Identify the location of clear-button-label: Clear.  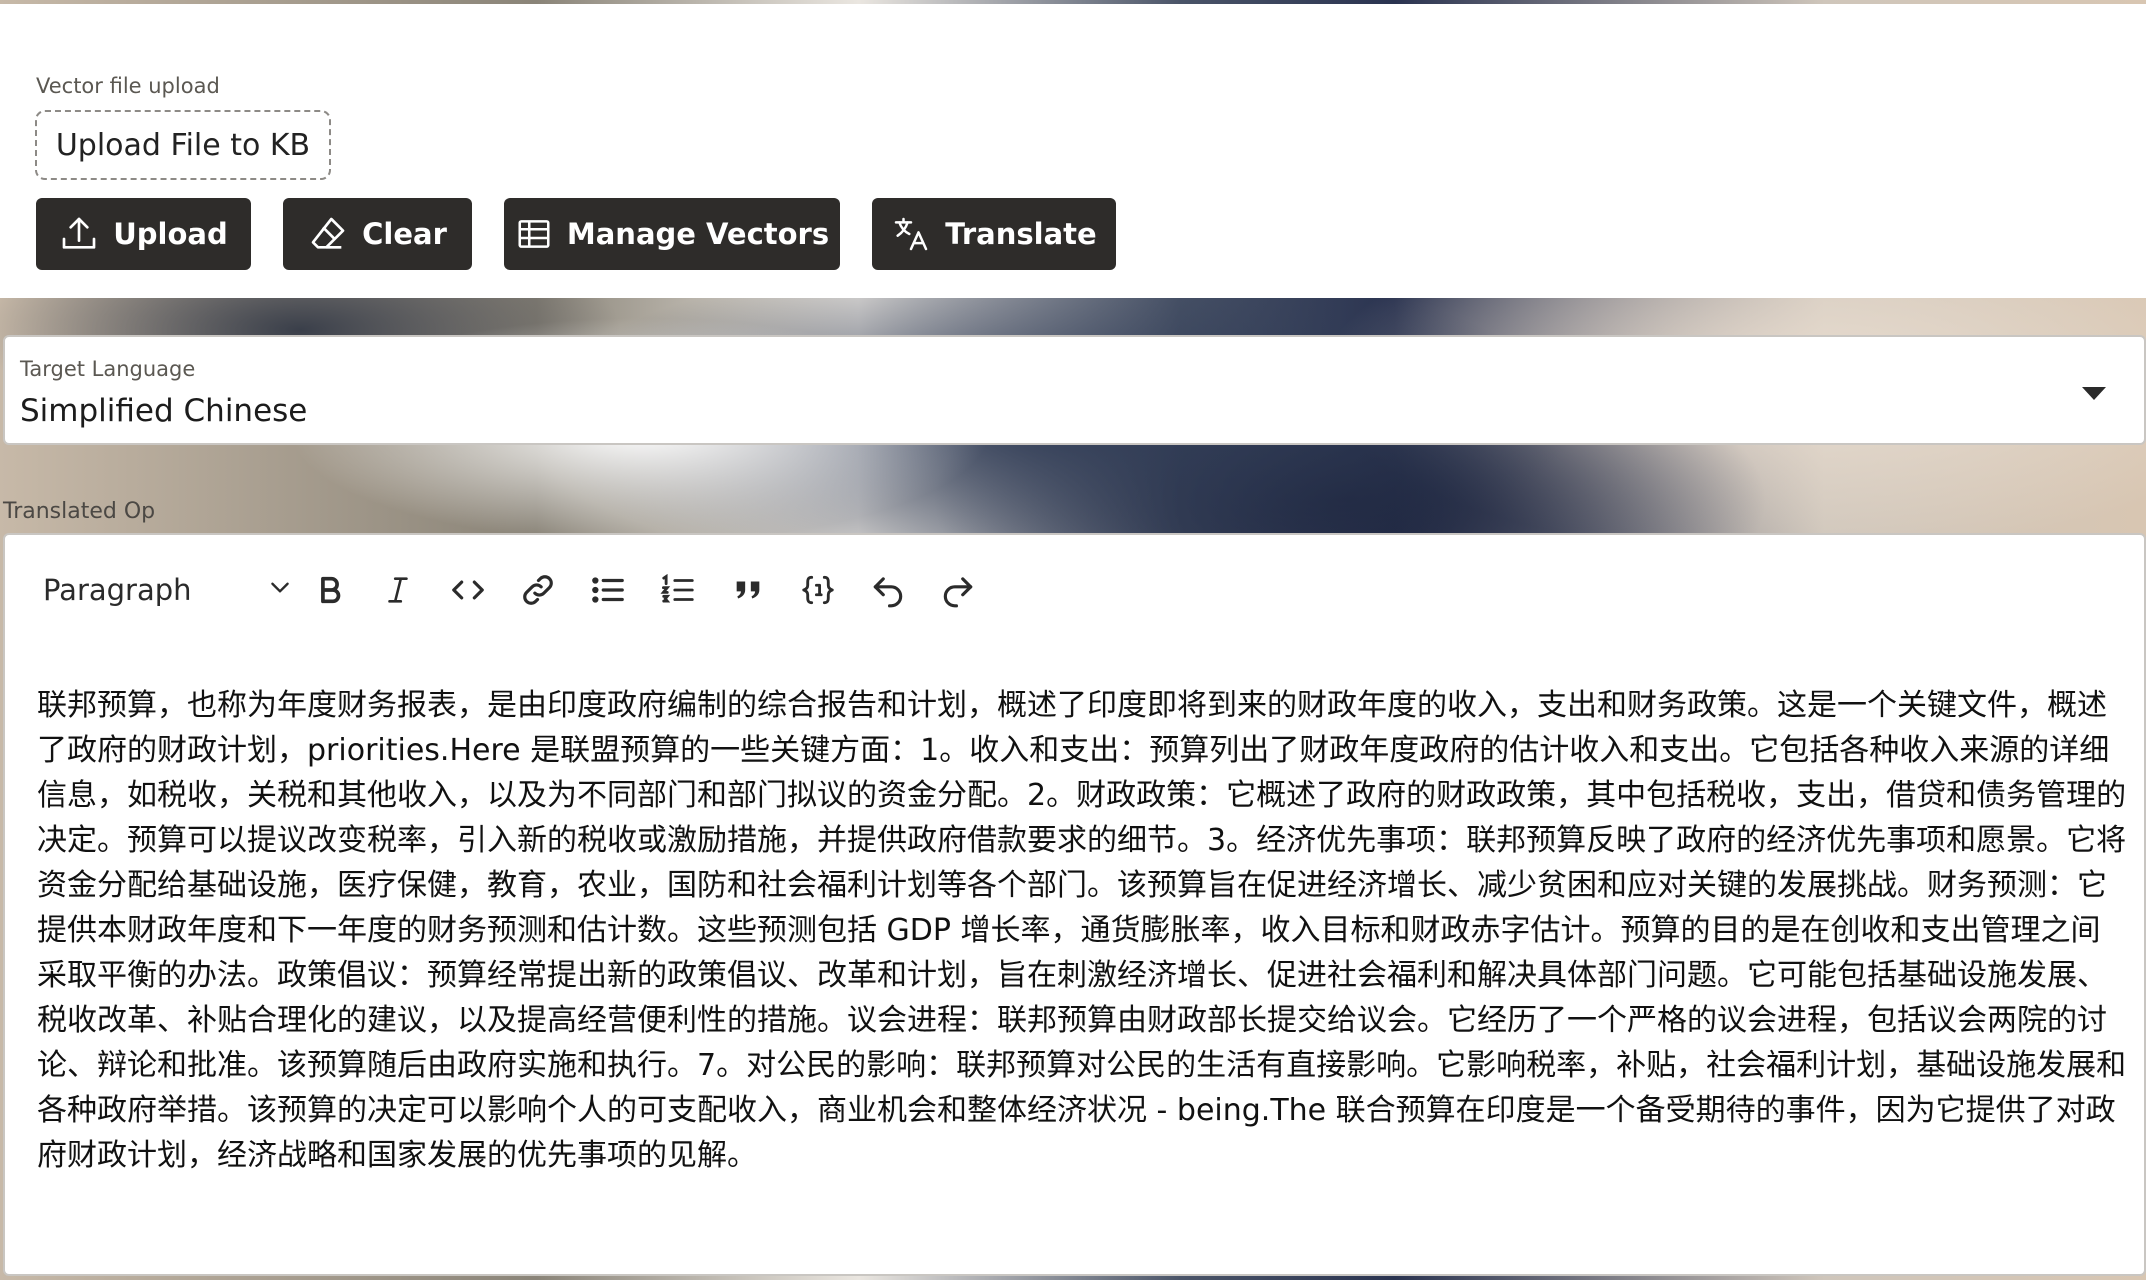
(404, 234).